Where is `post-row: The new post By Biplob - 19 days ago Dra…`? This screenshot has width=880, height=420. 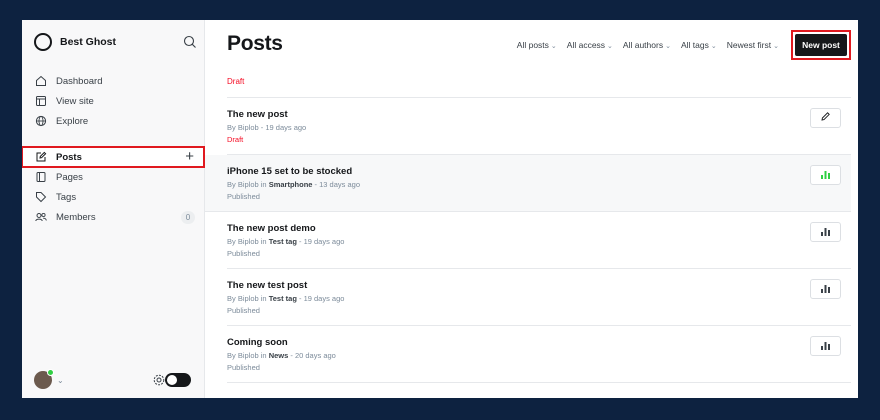 post-row: The new post By Biplob - 19 days ago Dra… is located at coordinates (539, 126).